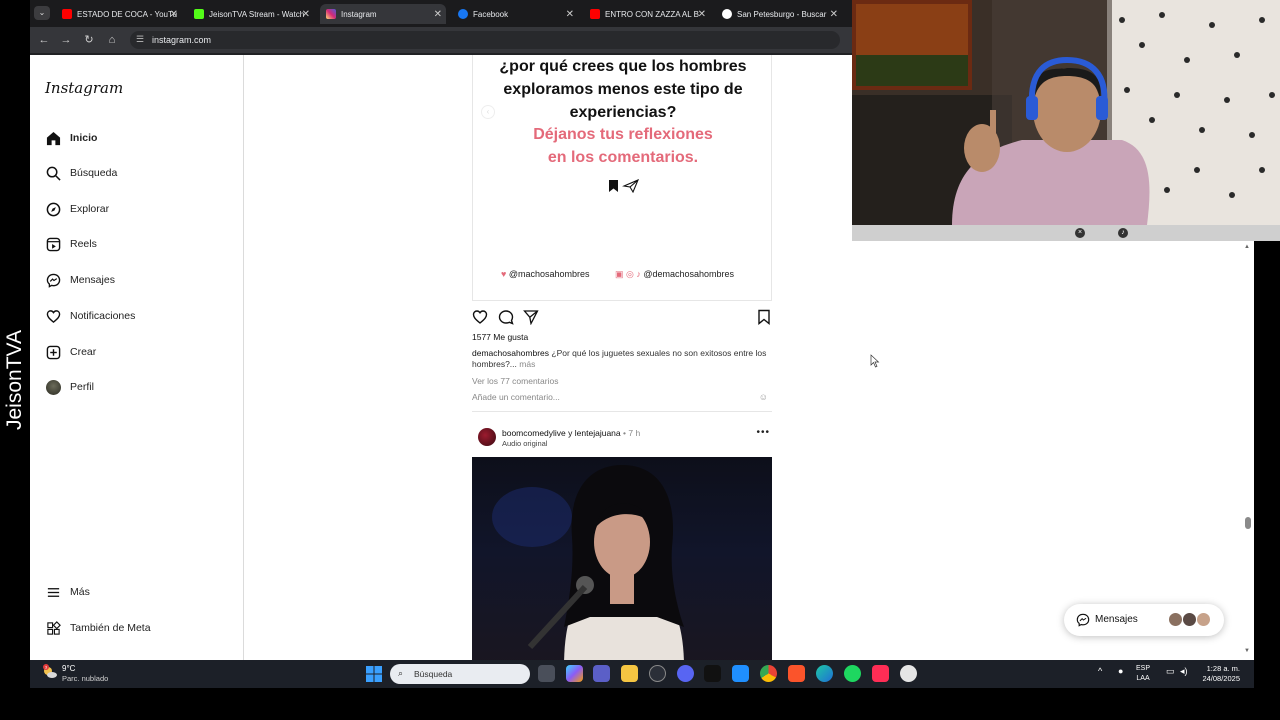 The height and width of the screenshot is (720, 1280). I want to click on tab-label: JeisonTVA Stream - Watch, so click(257, 14).